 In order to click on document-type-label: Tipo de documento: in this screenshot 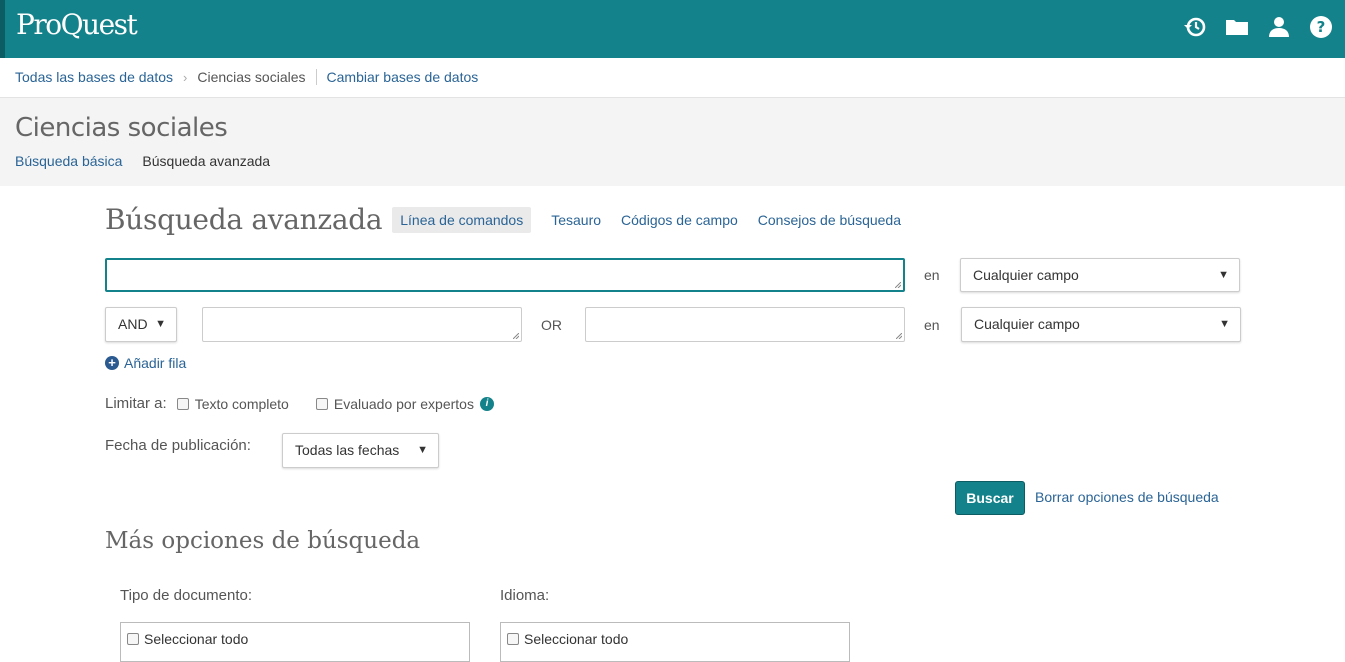, I will do `click(186, 595)`.